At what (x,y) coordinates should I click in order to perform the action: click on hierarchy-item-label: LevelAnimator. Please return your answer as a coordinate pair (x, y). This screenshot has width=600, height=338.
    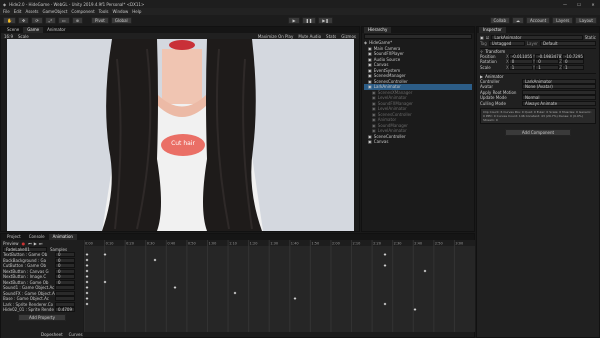
    Looking at the image, I should click on (392, 109).